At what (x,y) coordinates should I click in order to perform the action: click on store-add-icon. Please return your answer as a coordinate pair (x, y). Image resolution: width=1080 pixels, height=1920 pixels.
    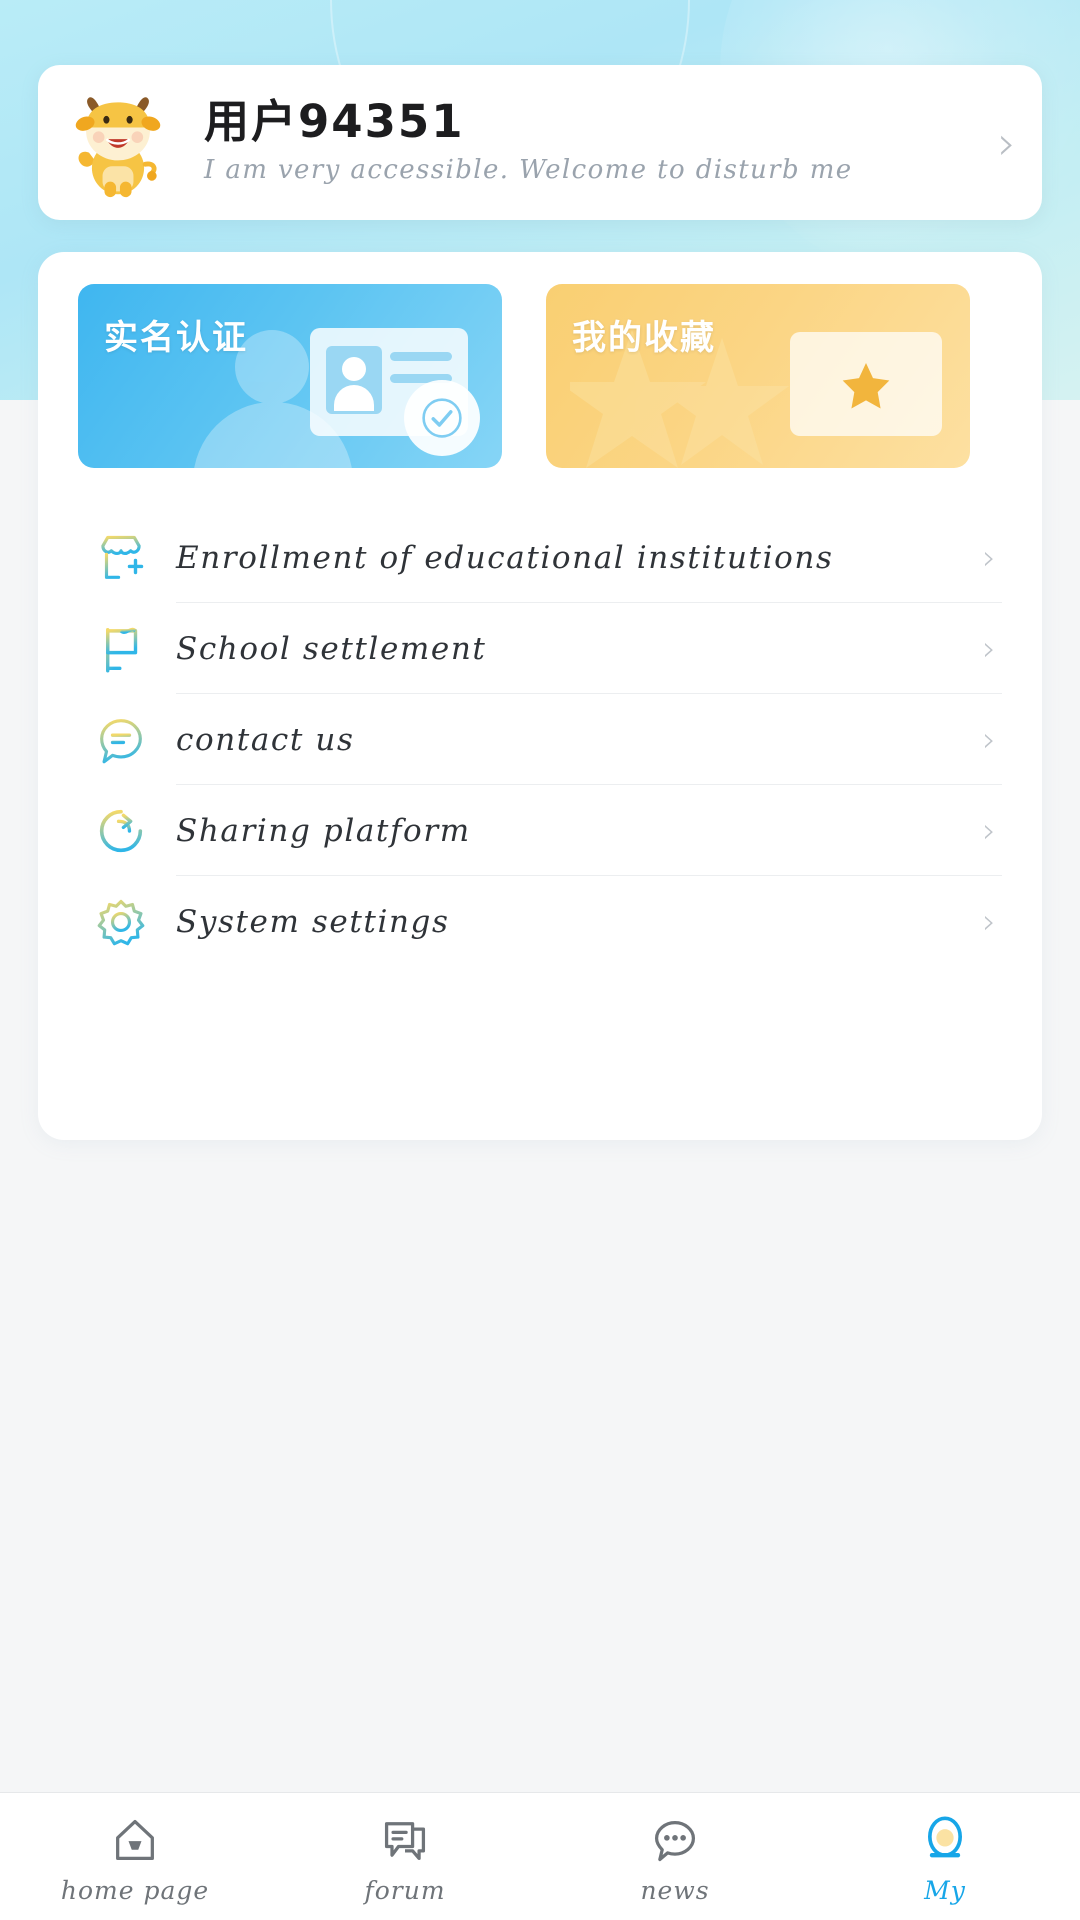
    Looking at the image, I should click on (121, 558).